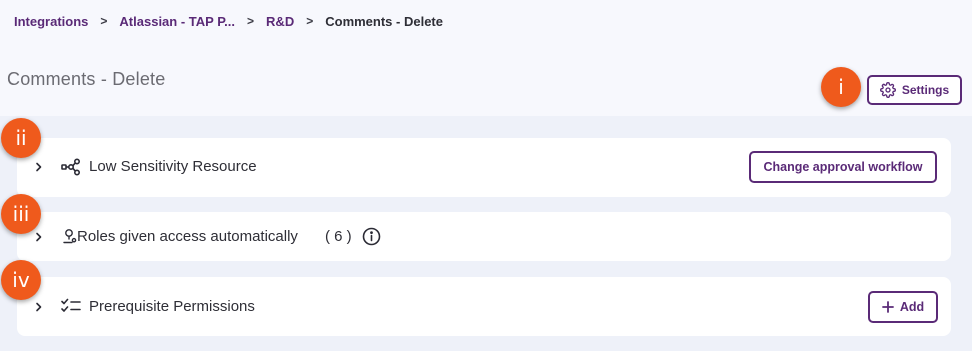 The width and height of the screenshot is (972, 351). I want to click on page-title: Comments - Delete, so click(86, 79).